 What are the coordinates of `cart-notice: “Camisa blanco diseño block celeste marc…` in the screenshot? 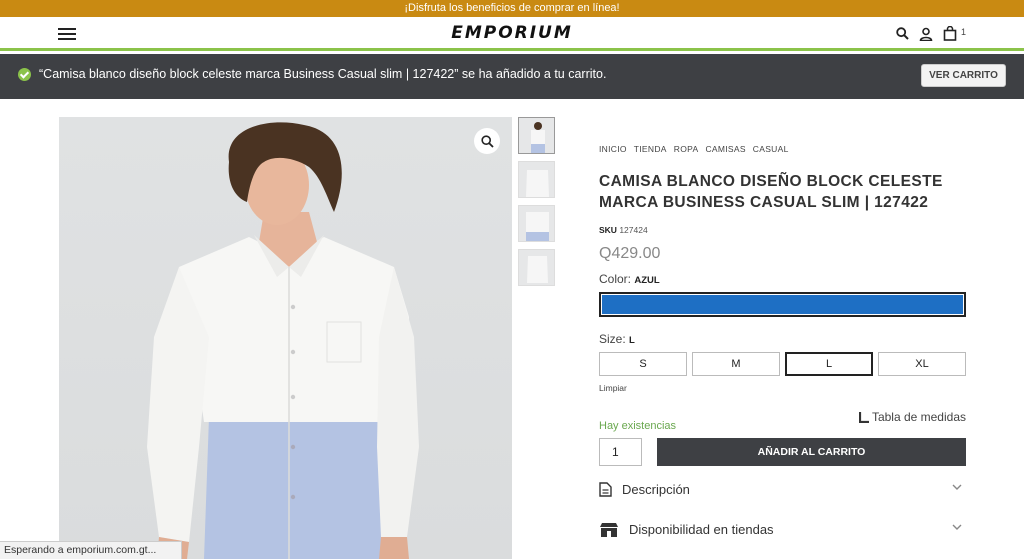 It's located at (512, 76).